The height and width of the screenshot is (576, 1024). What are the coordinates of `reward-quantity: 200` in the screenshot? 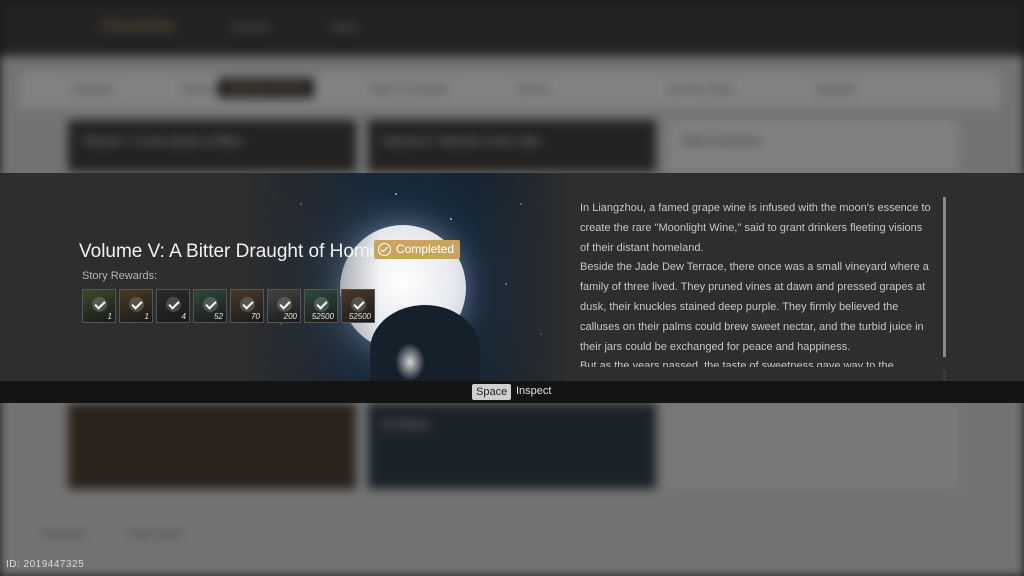 It's located at (290, 316).